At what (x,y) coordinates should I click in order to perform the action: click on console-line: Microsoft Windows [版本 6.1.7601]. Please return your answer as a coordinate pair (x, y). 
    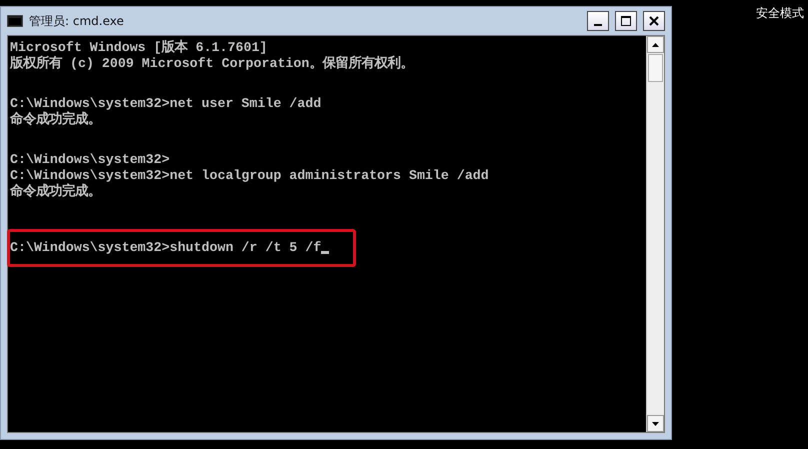
    Looking at the image, I should click on (139, 48).